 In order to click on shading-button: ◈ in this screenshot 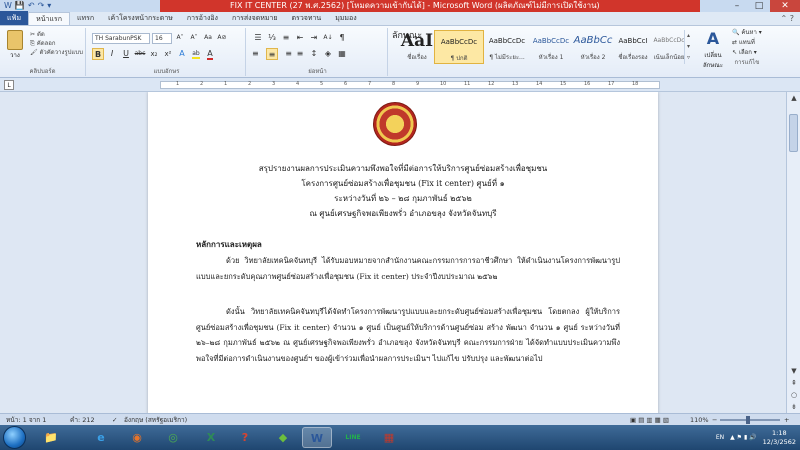, I will do `click(328, 54)`.